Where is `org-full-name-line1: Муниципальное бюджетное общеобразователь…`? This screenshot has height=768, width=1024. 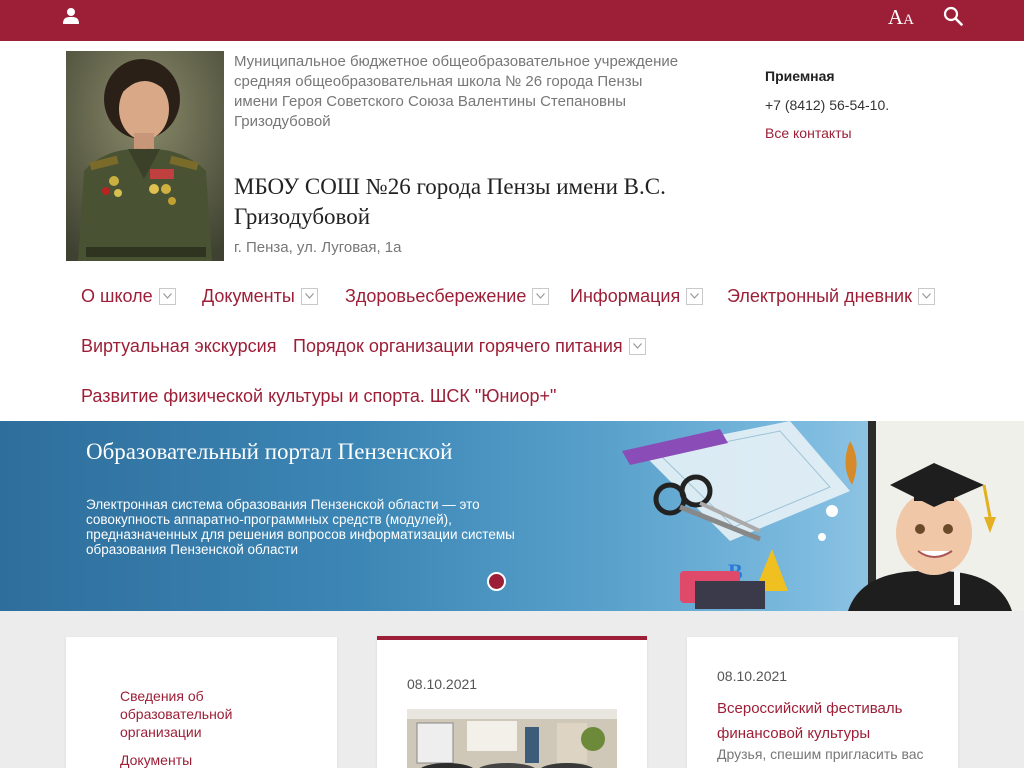 org-full-name-line1: Муниципальное бюджетное общеобразователь… is located at coordinates (456, 71).